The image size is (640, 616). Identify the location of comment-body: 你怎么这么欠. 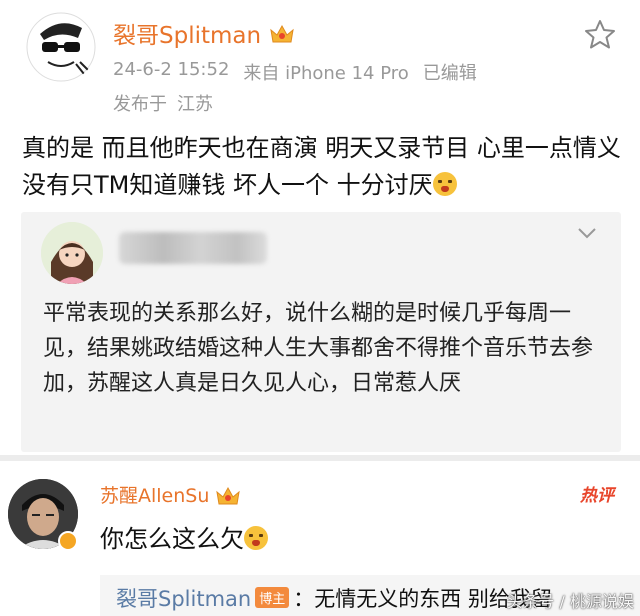
(184, 536).